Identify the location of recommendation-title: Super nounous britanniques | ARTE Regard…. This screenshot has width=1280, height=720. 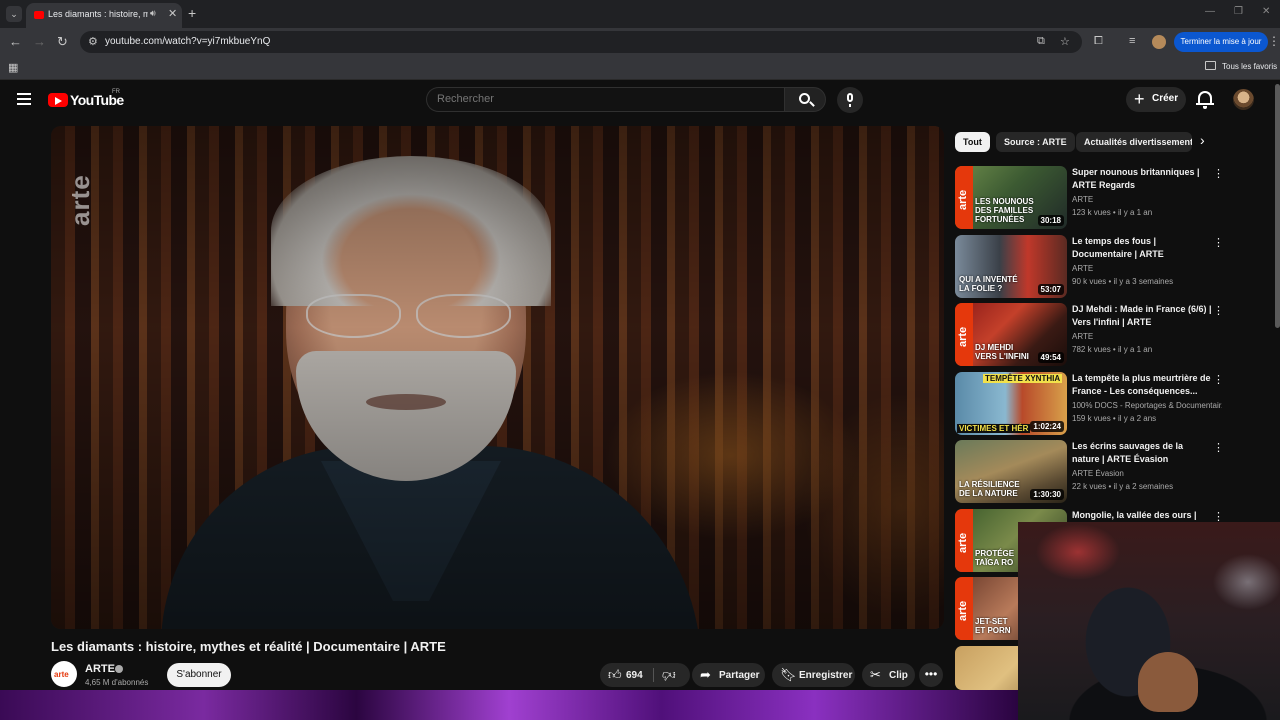
(1142, 179).